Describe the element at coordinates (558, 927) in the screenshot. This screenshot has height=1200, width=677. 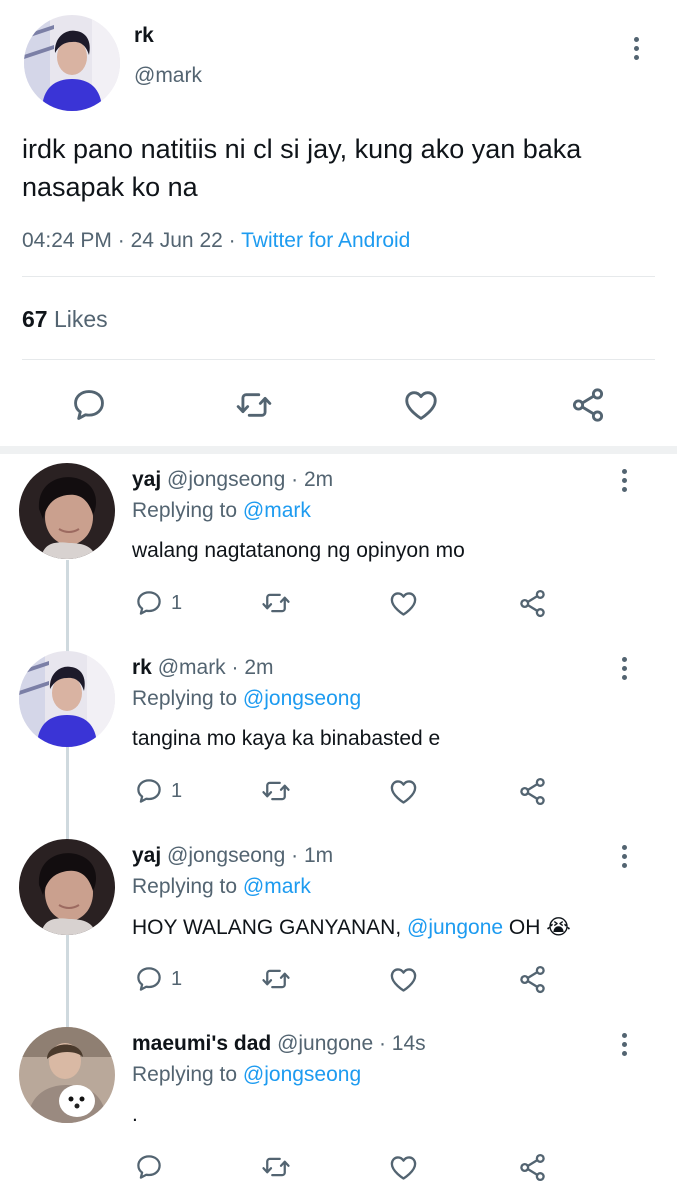
I see `crying-emoji-icon: 😭` at that location.